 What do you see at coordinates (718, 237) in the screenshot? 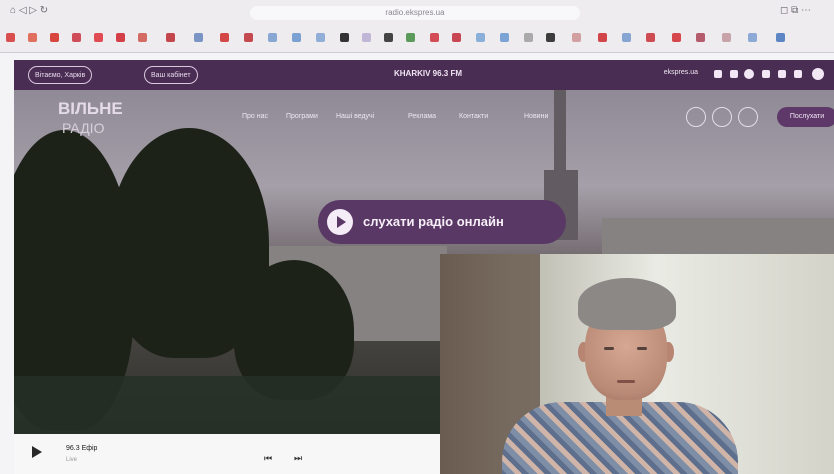
I see `building-silhouette` at bounding box center [718, 237].